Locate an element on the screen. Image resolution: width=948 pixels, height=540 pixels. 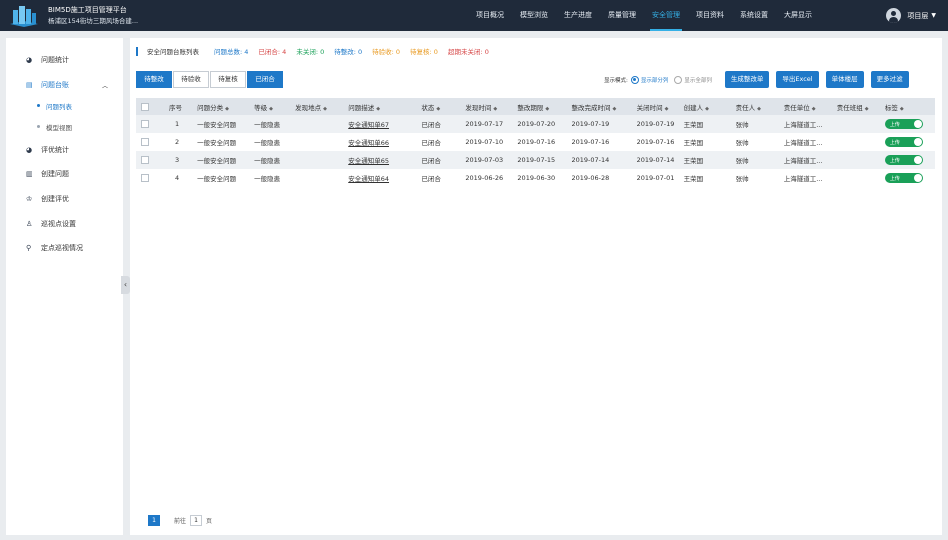
sidebar-item-create-issue: ▥ 创建问题 is located at coordinates (47, 174).